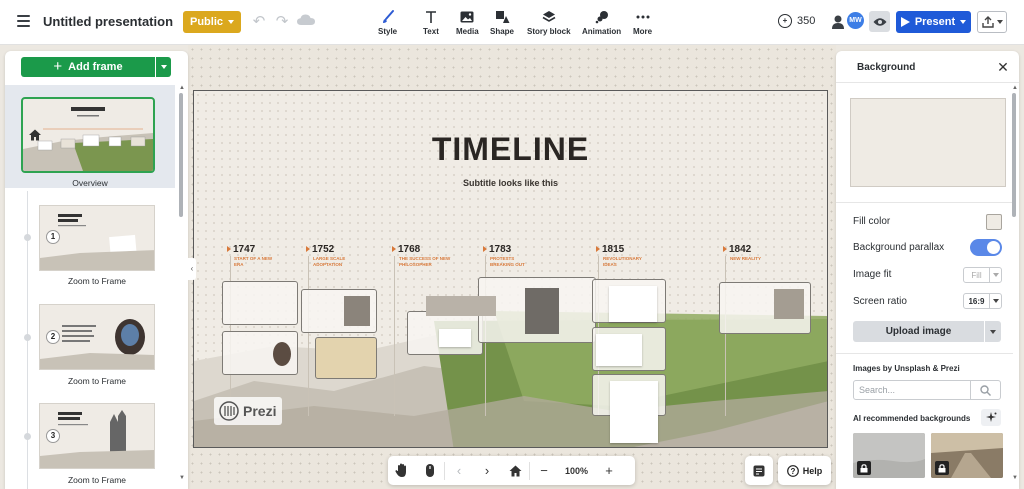 This screenshot has width=1024, height=489. I want to click on search-button, so click(986, 390).